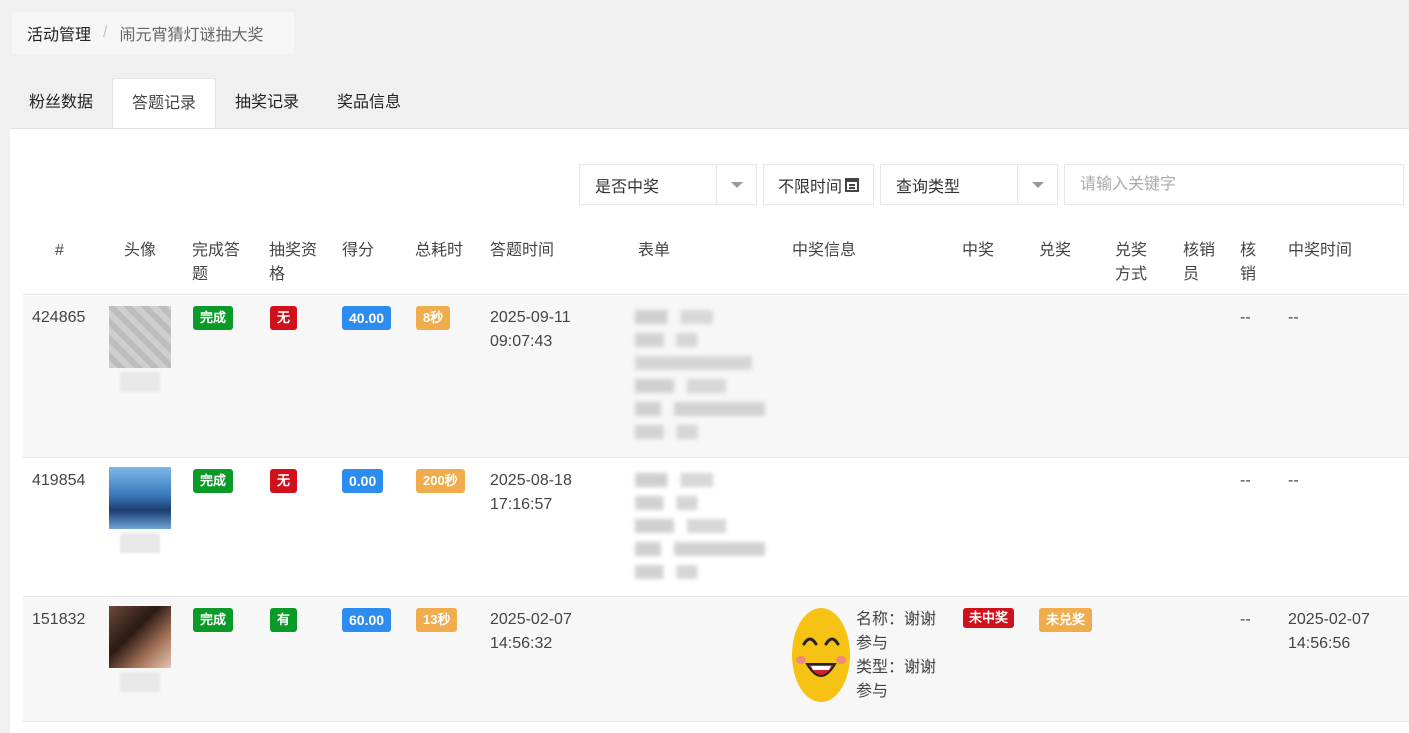 This screenshot has width=1409, height=733. Describe the element at coordinates (440, 481) in the screenshot. I see `duration-badge: 200秒` at that location.